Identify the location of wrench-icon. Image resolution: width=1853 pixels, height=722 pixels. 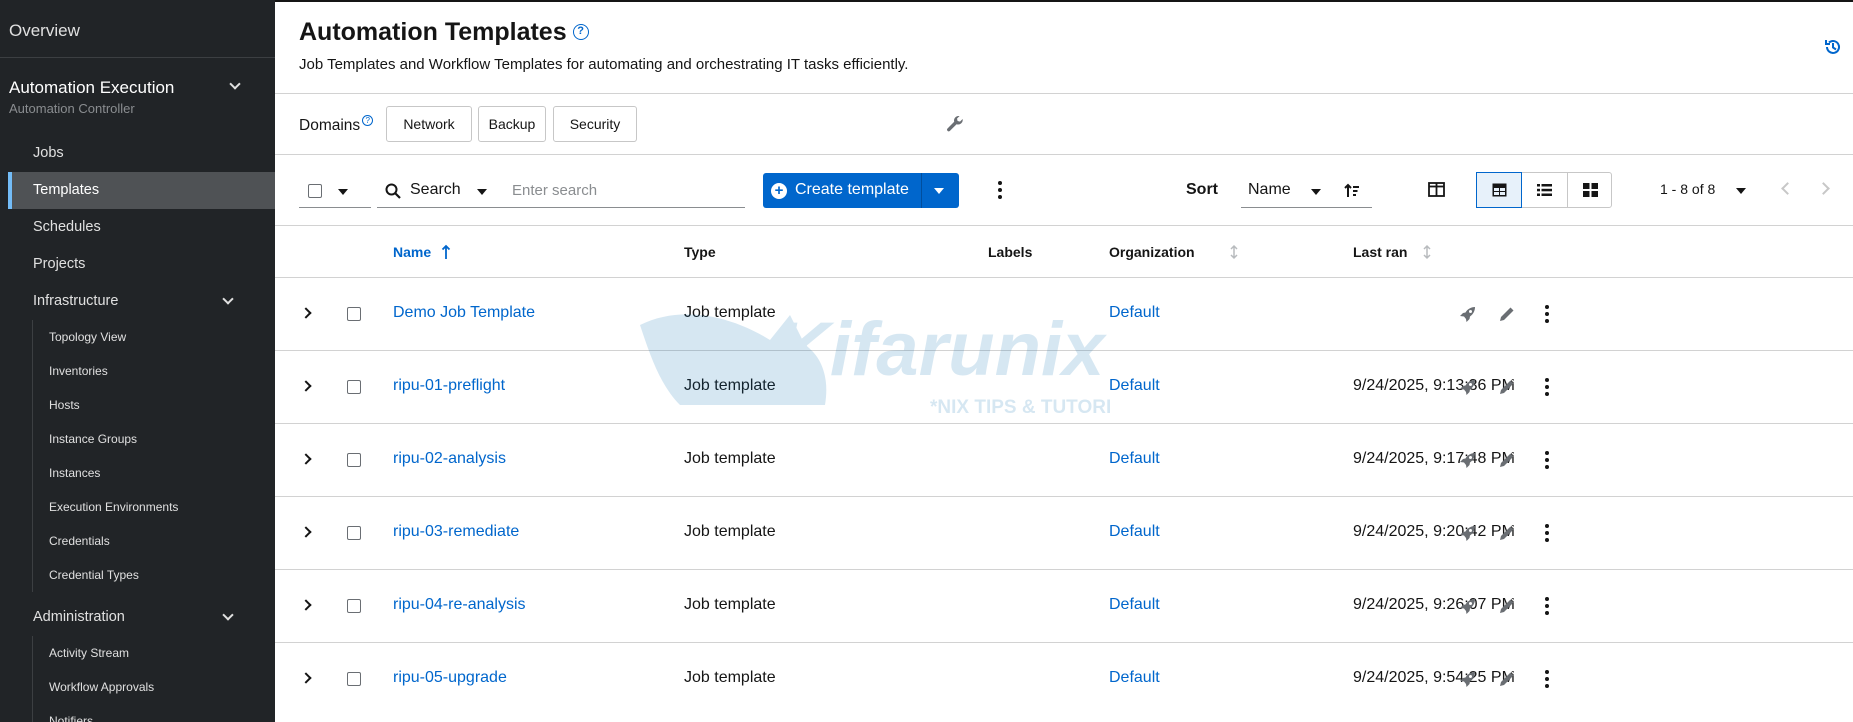
(955, 124).